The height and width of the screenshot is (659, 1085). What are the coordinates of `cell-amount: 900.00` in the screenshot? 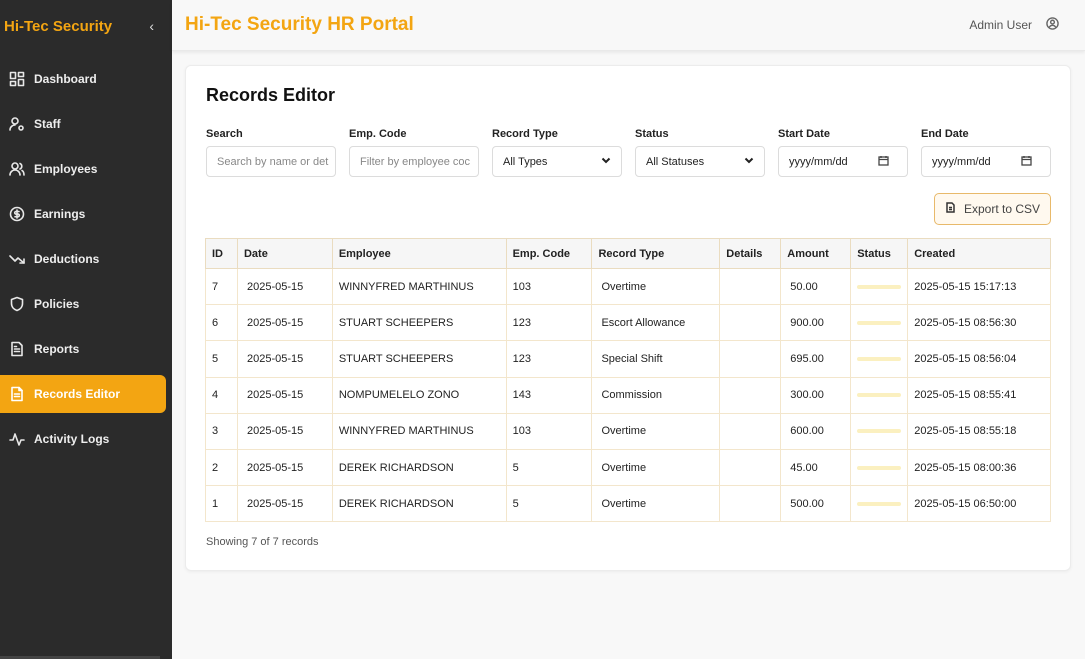 It's located at (816, 323).